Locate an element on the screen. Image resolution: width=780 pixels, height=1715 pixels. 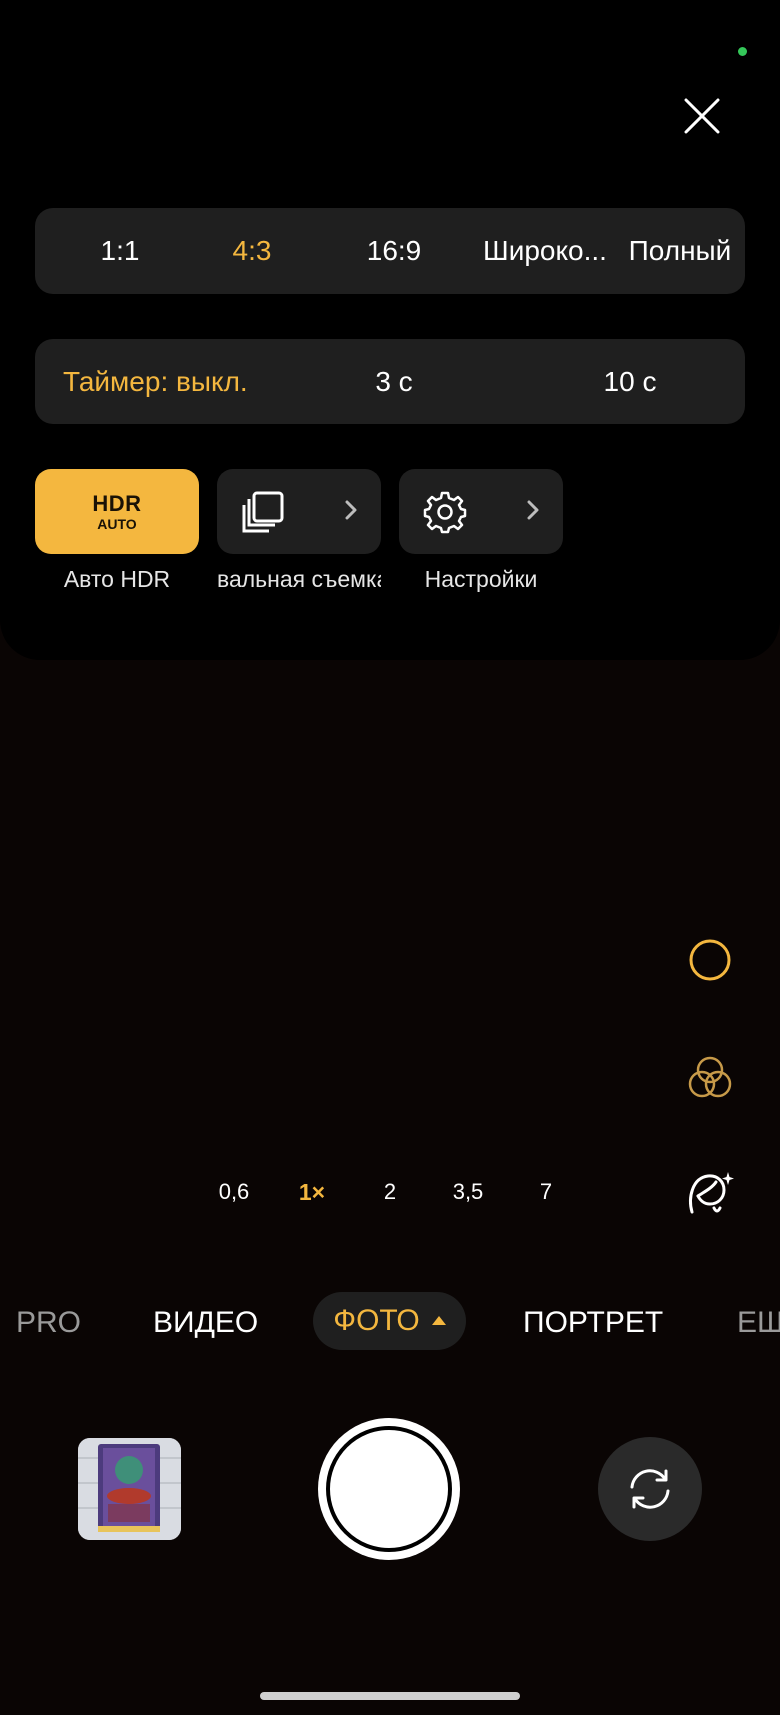
close-icon is located at coordinates (702, 116).